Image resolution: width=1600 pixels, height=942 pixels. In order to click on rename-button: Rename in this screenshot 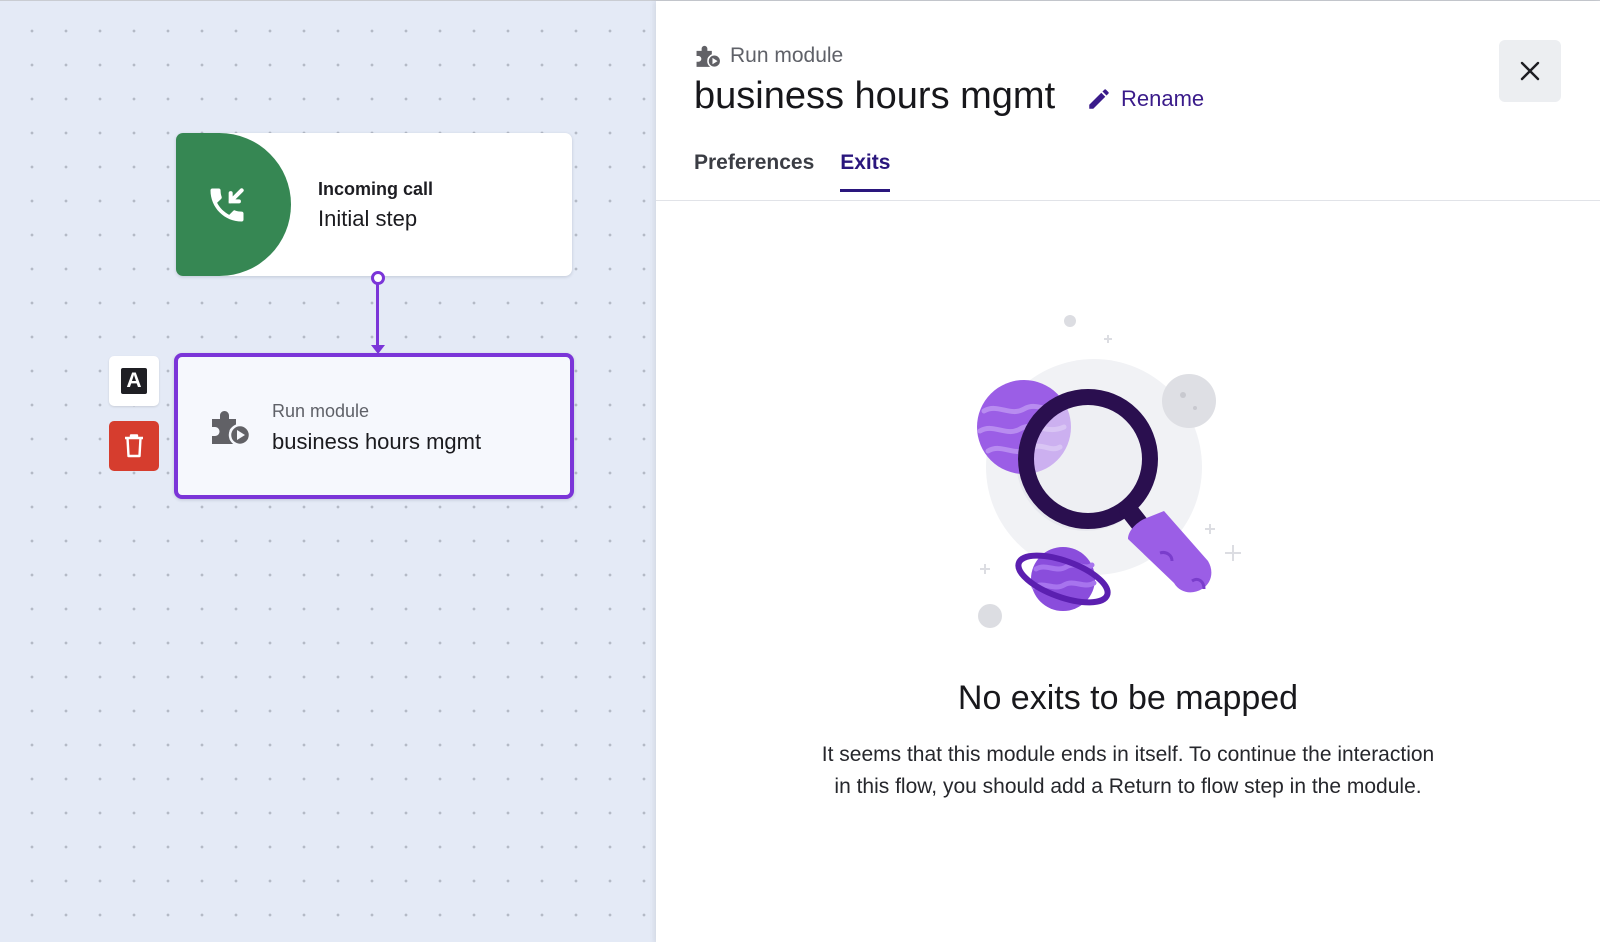, I will do `click(1145, 99)`.